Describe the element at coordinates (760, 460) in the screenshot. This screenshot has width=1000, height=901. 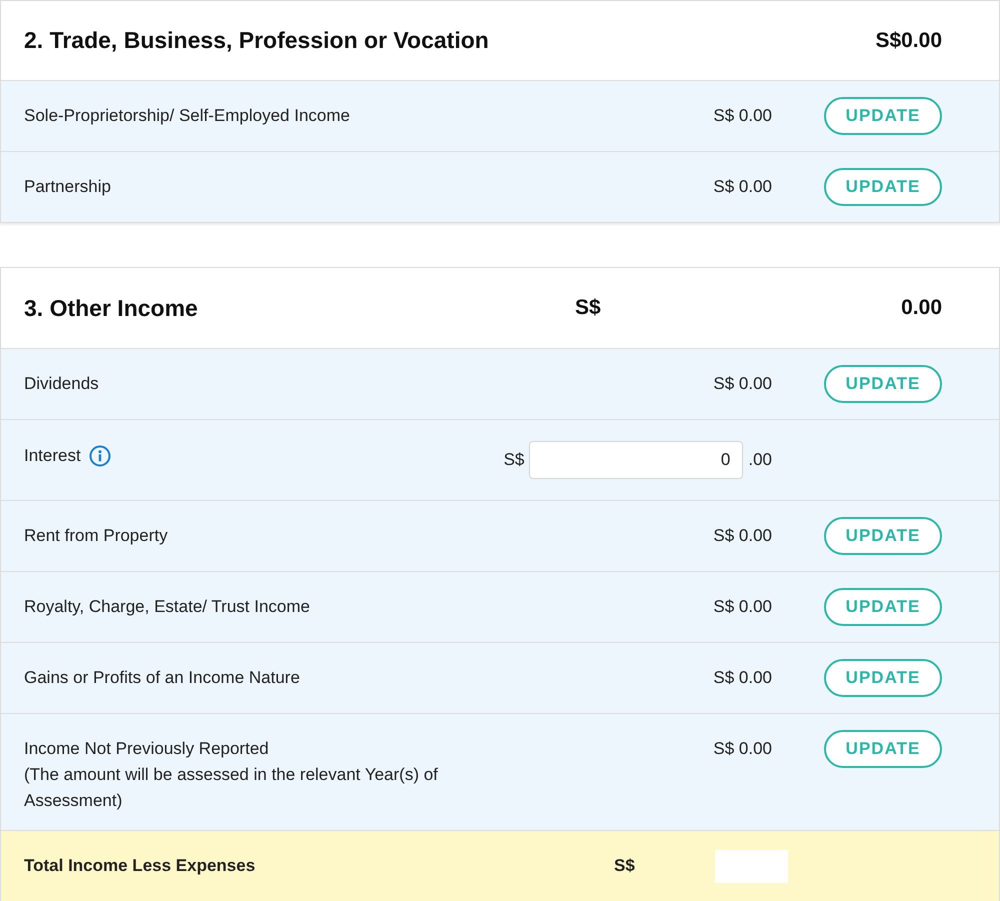
I see `decimal-suffix: .00` at that location.